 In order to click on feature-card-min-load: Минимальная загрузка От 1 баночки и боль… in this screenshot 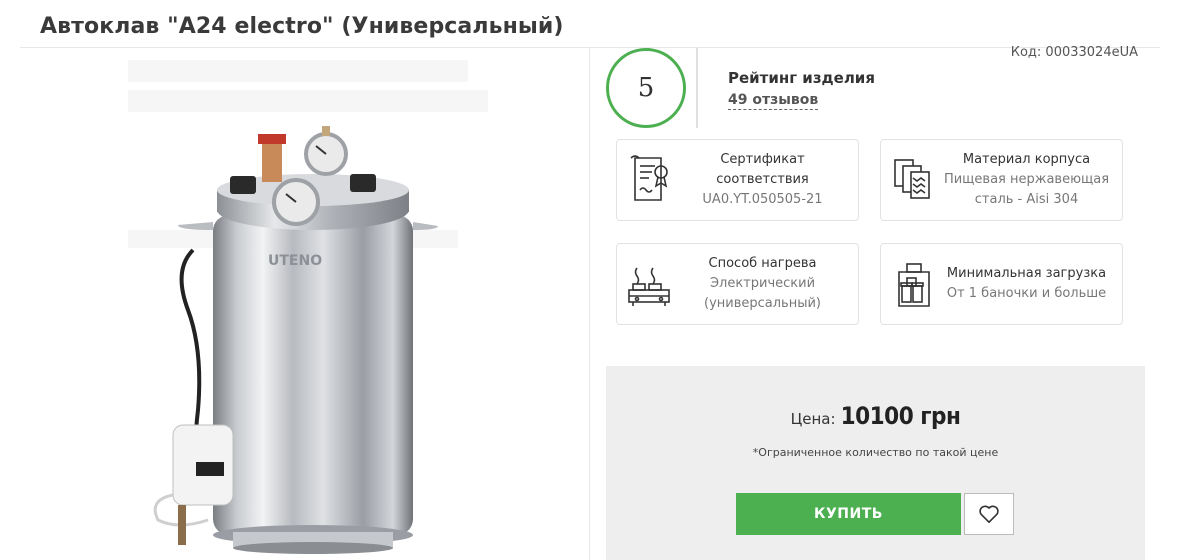, I will do `click(1001, 284)`.